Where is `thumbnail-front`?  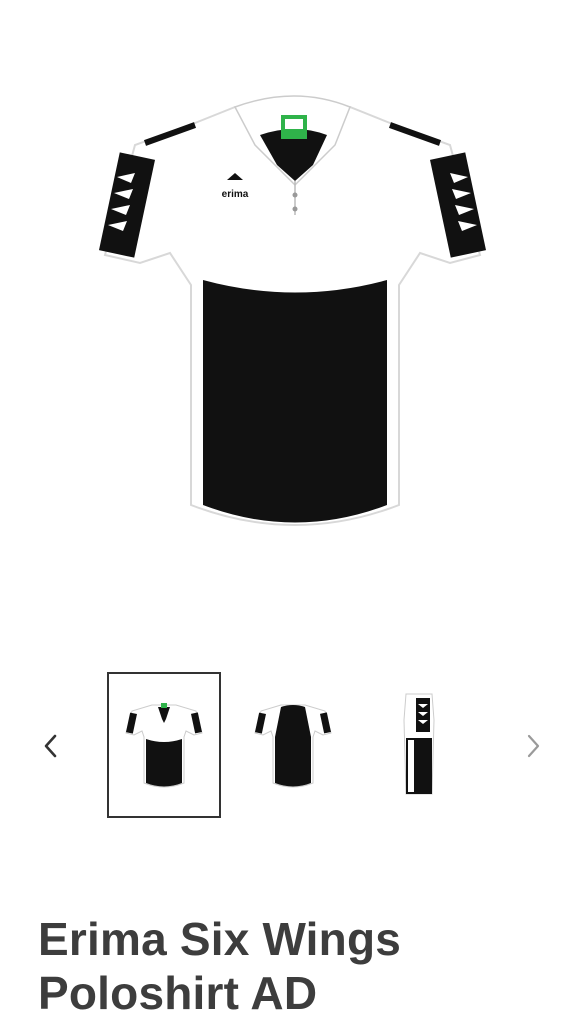 thumbnail-front is located at coordinates (164, 745).